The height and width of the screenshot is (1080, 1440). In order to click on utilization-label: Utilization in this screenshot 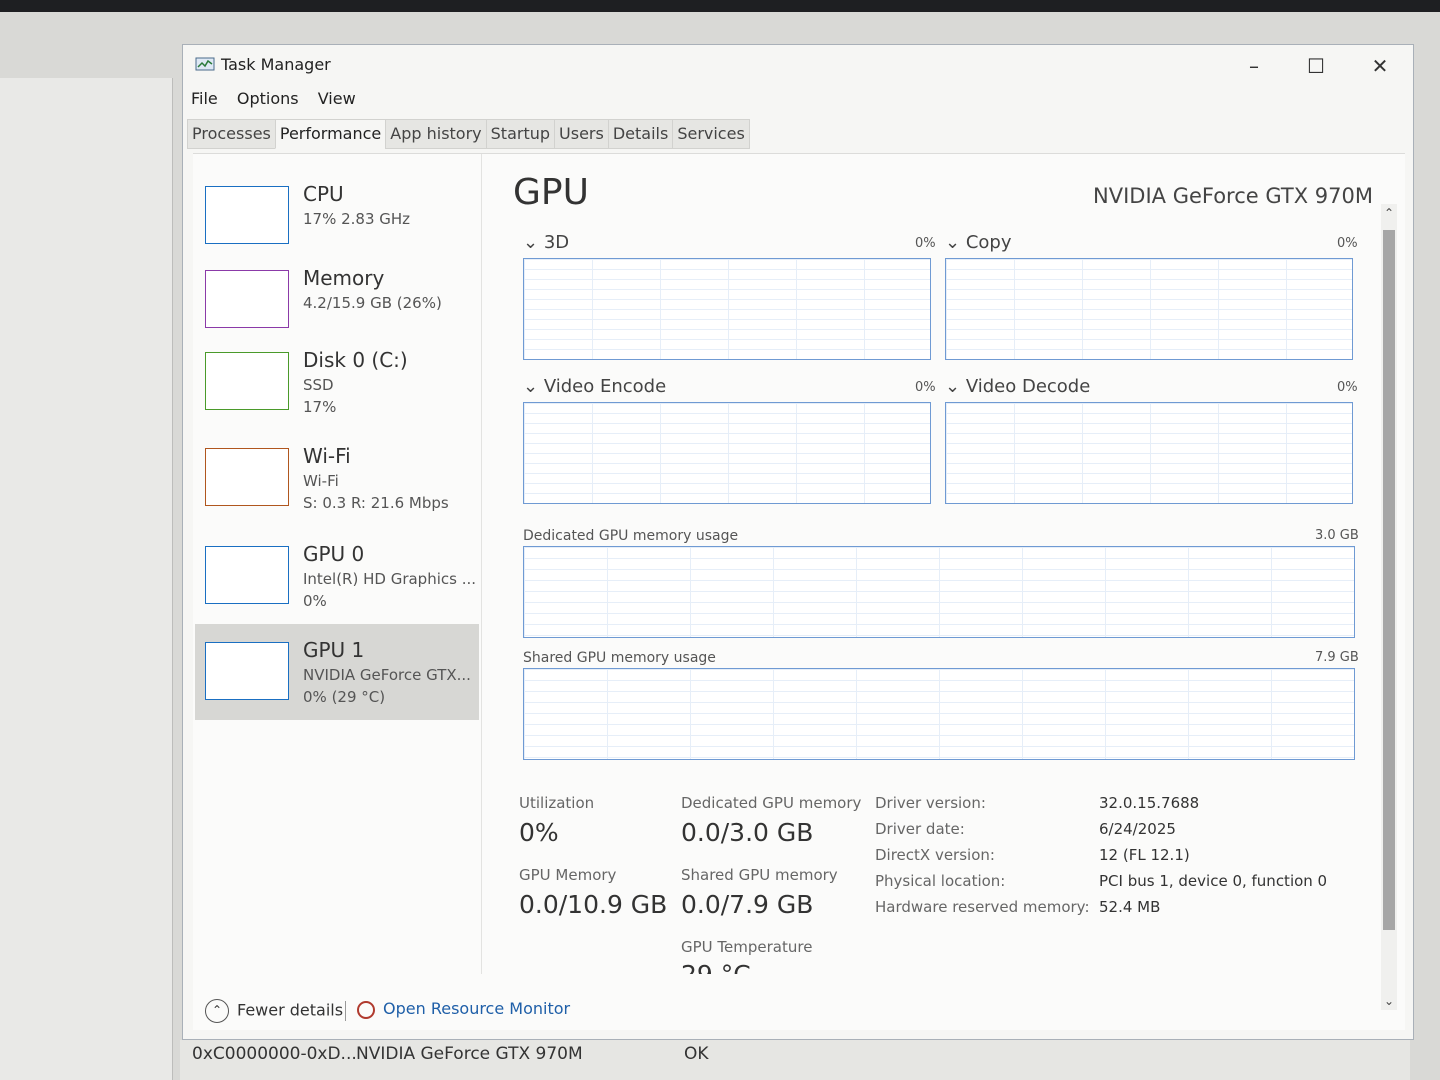, I will do `click(557, 803)`.